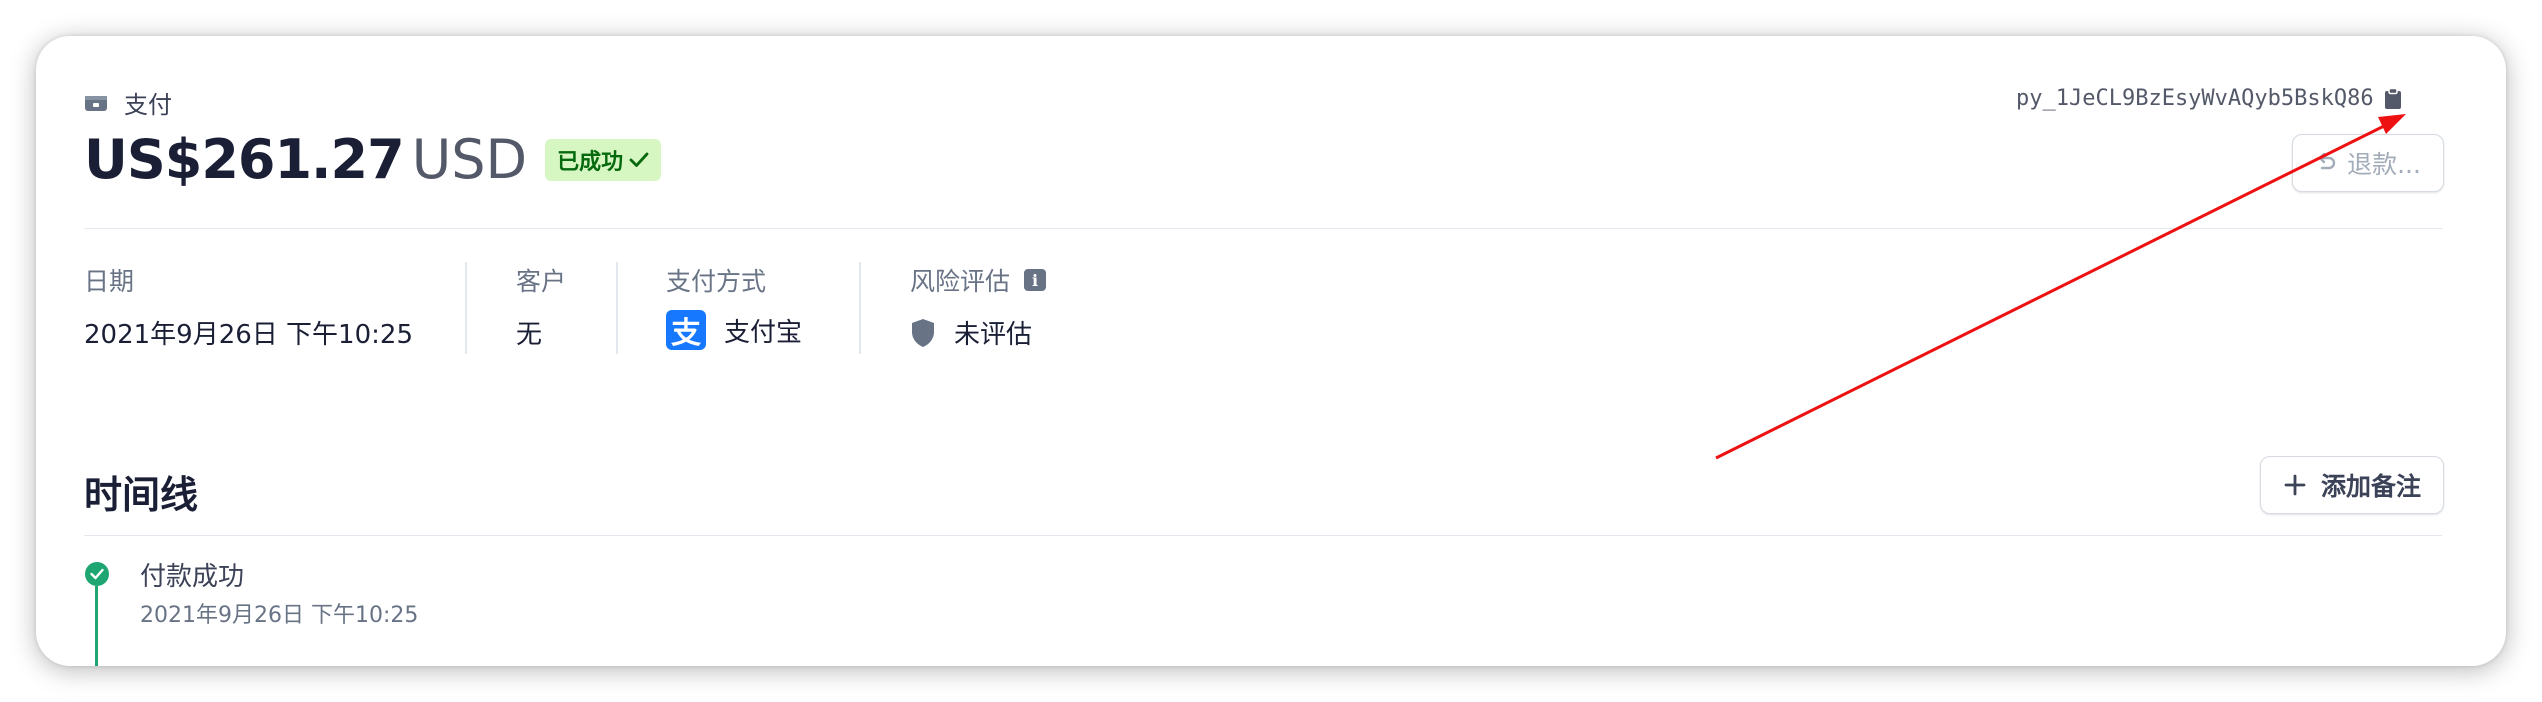  What do you see at coordinates (529, 335) in the screenshot?
I see `customer-value: 无` at bounding box center [529, 335].